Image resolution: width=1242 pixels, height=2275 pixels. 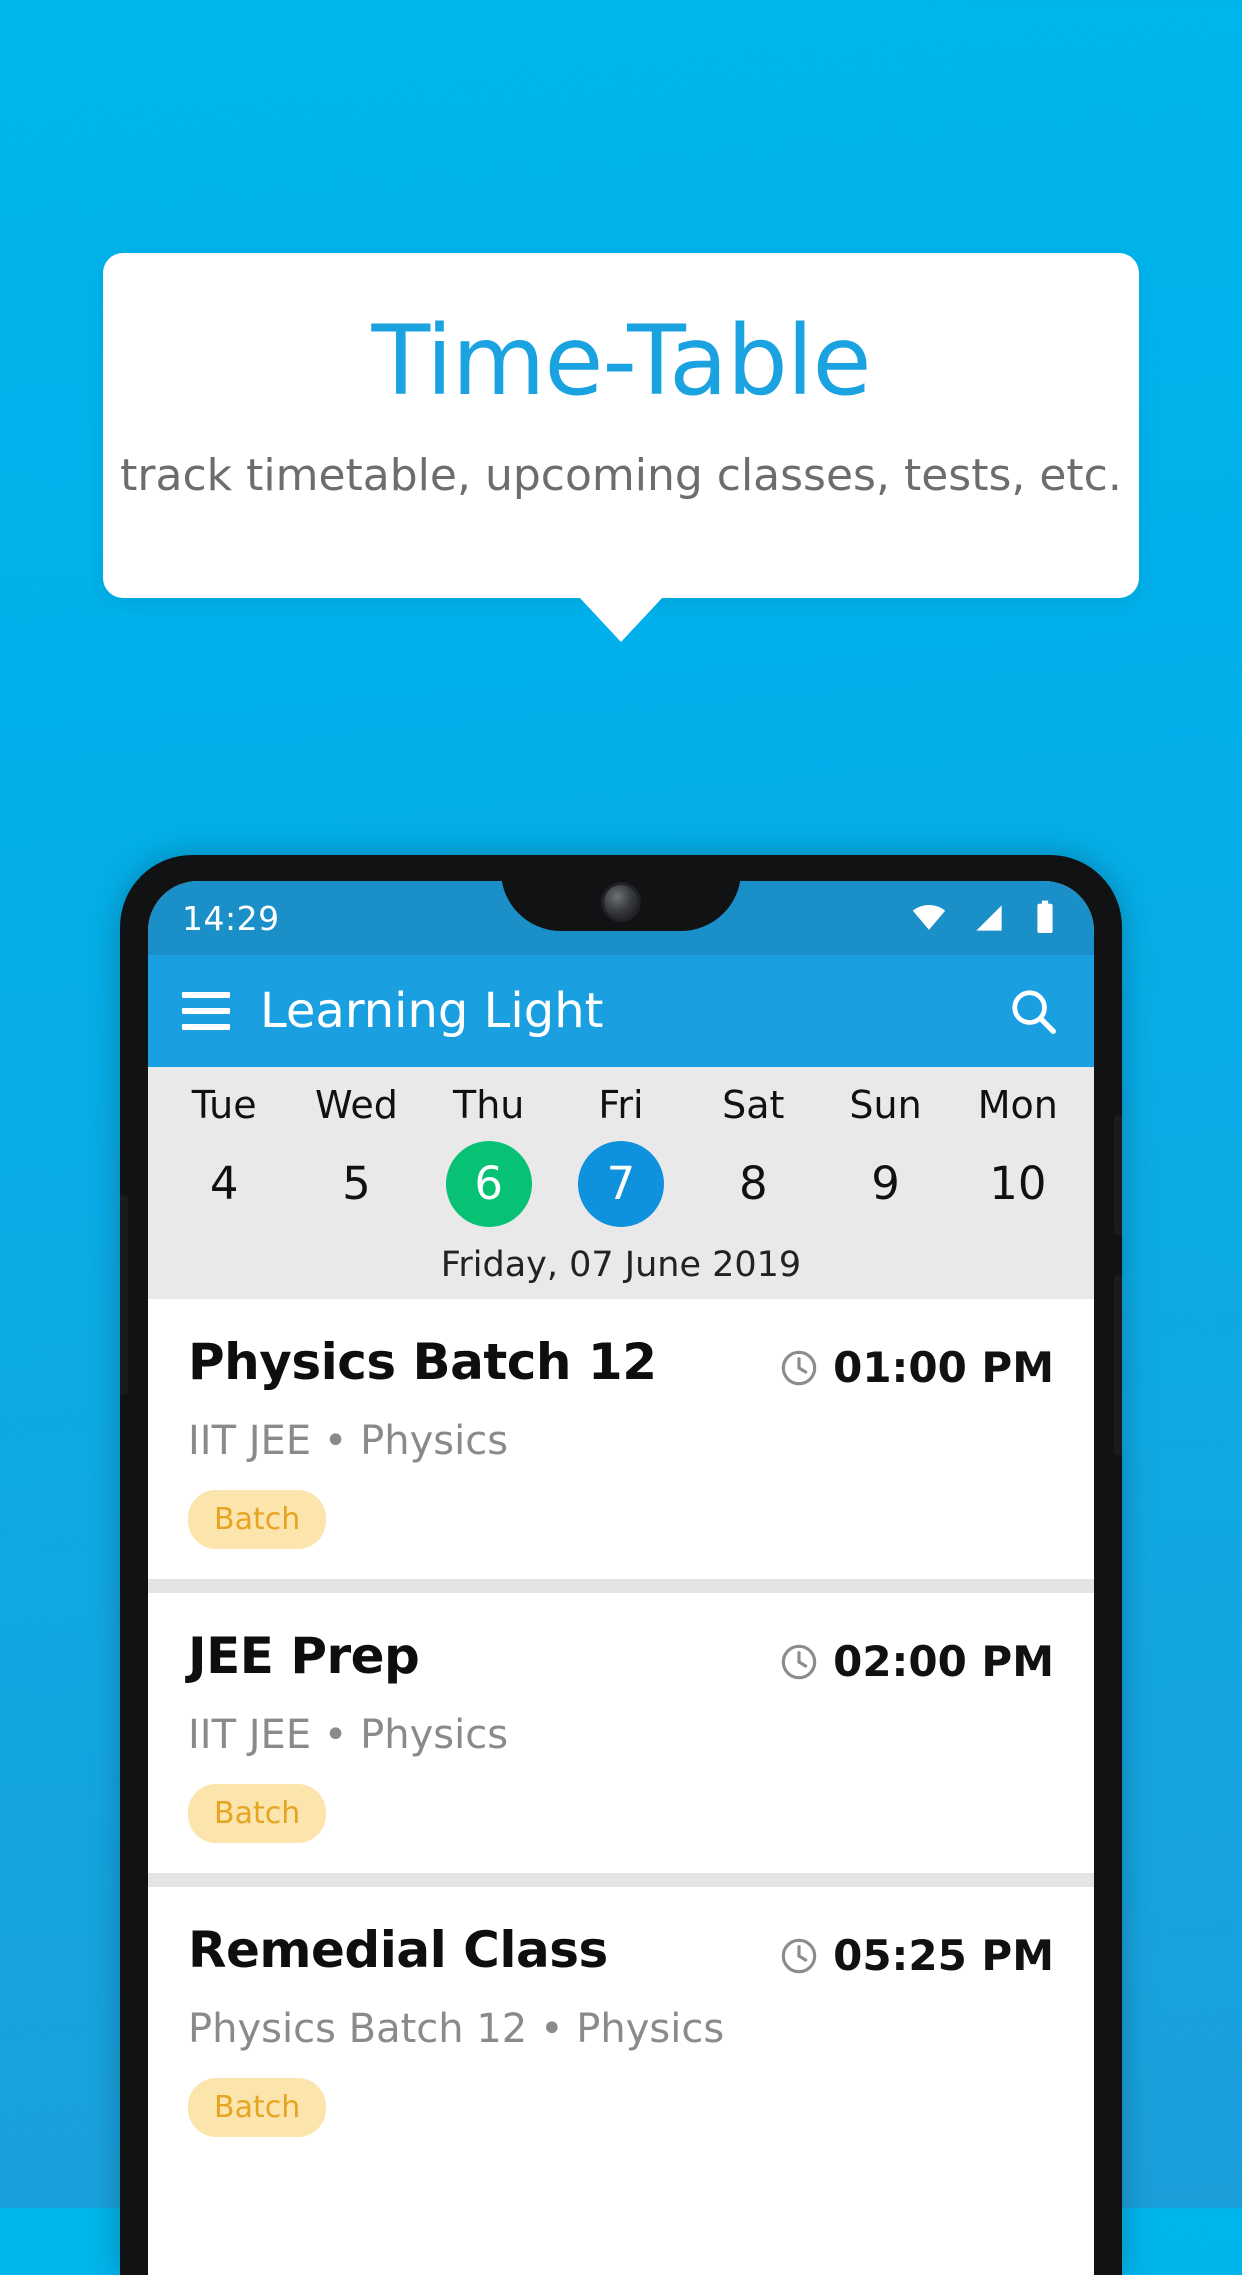 What do you see at coordinates (943, 1367) in the screenshot?
I see `schedule-item-time: 01:00 PM` at bounding box center [943, 1367].